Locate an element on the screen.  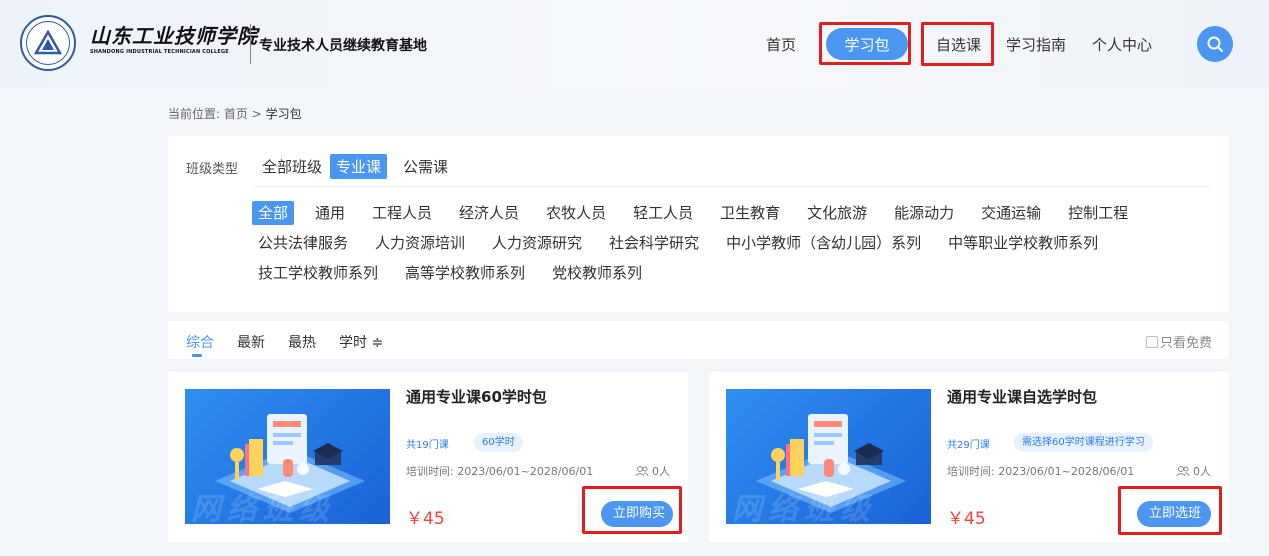
highlight-box-elective-courses is located at coordinates (957, 44).